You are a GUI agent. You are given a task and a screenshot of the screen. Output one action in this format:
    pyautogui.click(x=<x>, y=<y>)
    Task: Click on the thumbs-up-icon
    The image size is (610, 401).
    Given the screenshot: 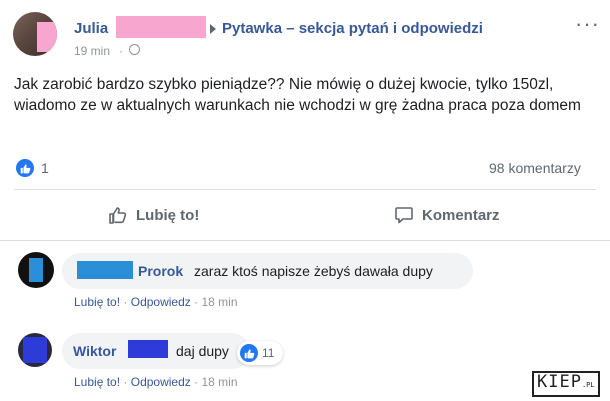 What is the action you would take?
    pyautogui.click(x=118, y=215)
    